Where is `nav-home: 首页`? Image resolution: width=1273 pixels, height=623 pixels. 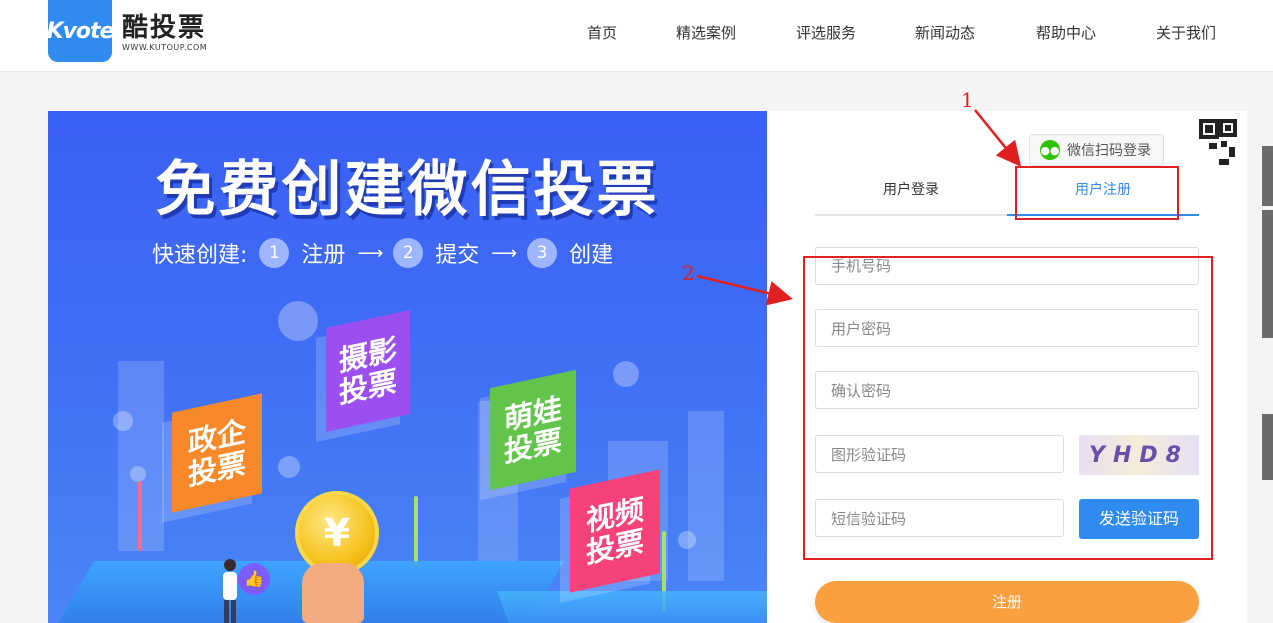 nav-home: 首页 is located at coordinates (602, 32).